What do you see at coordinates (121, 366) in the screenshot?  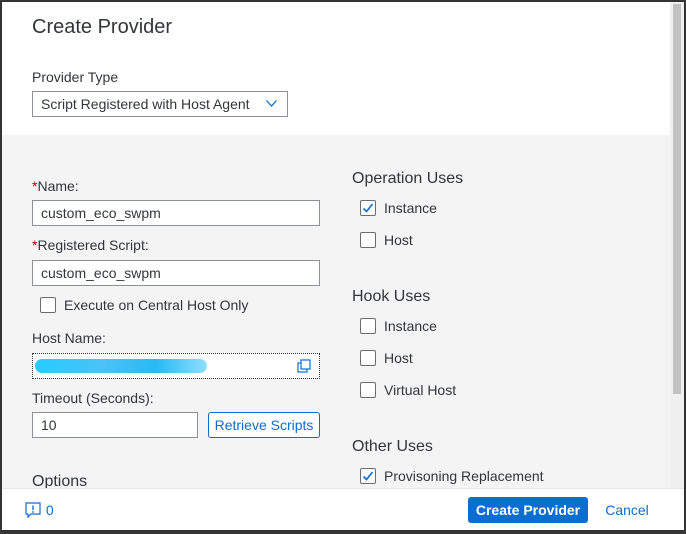 I see `redacted-host-name` at bounding box center [121, 366].